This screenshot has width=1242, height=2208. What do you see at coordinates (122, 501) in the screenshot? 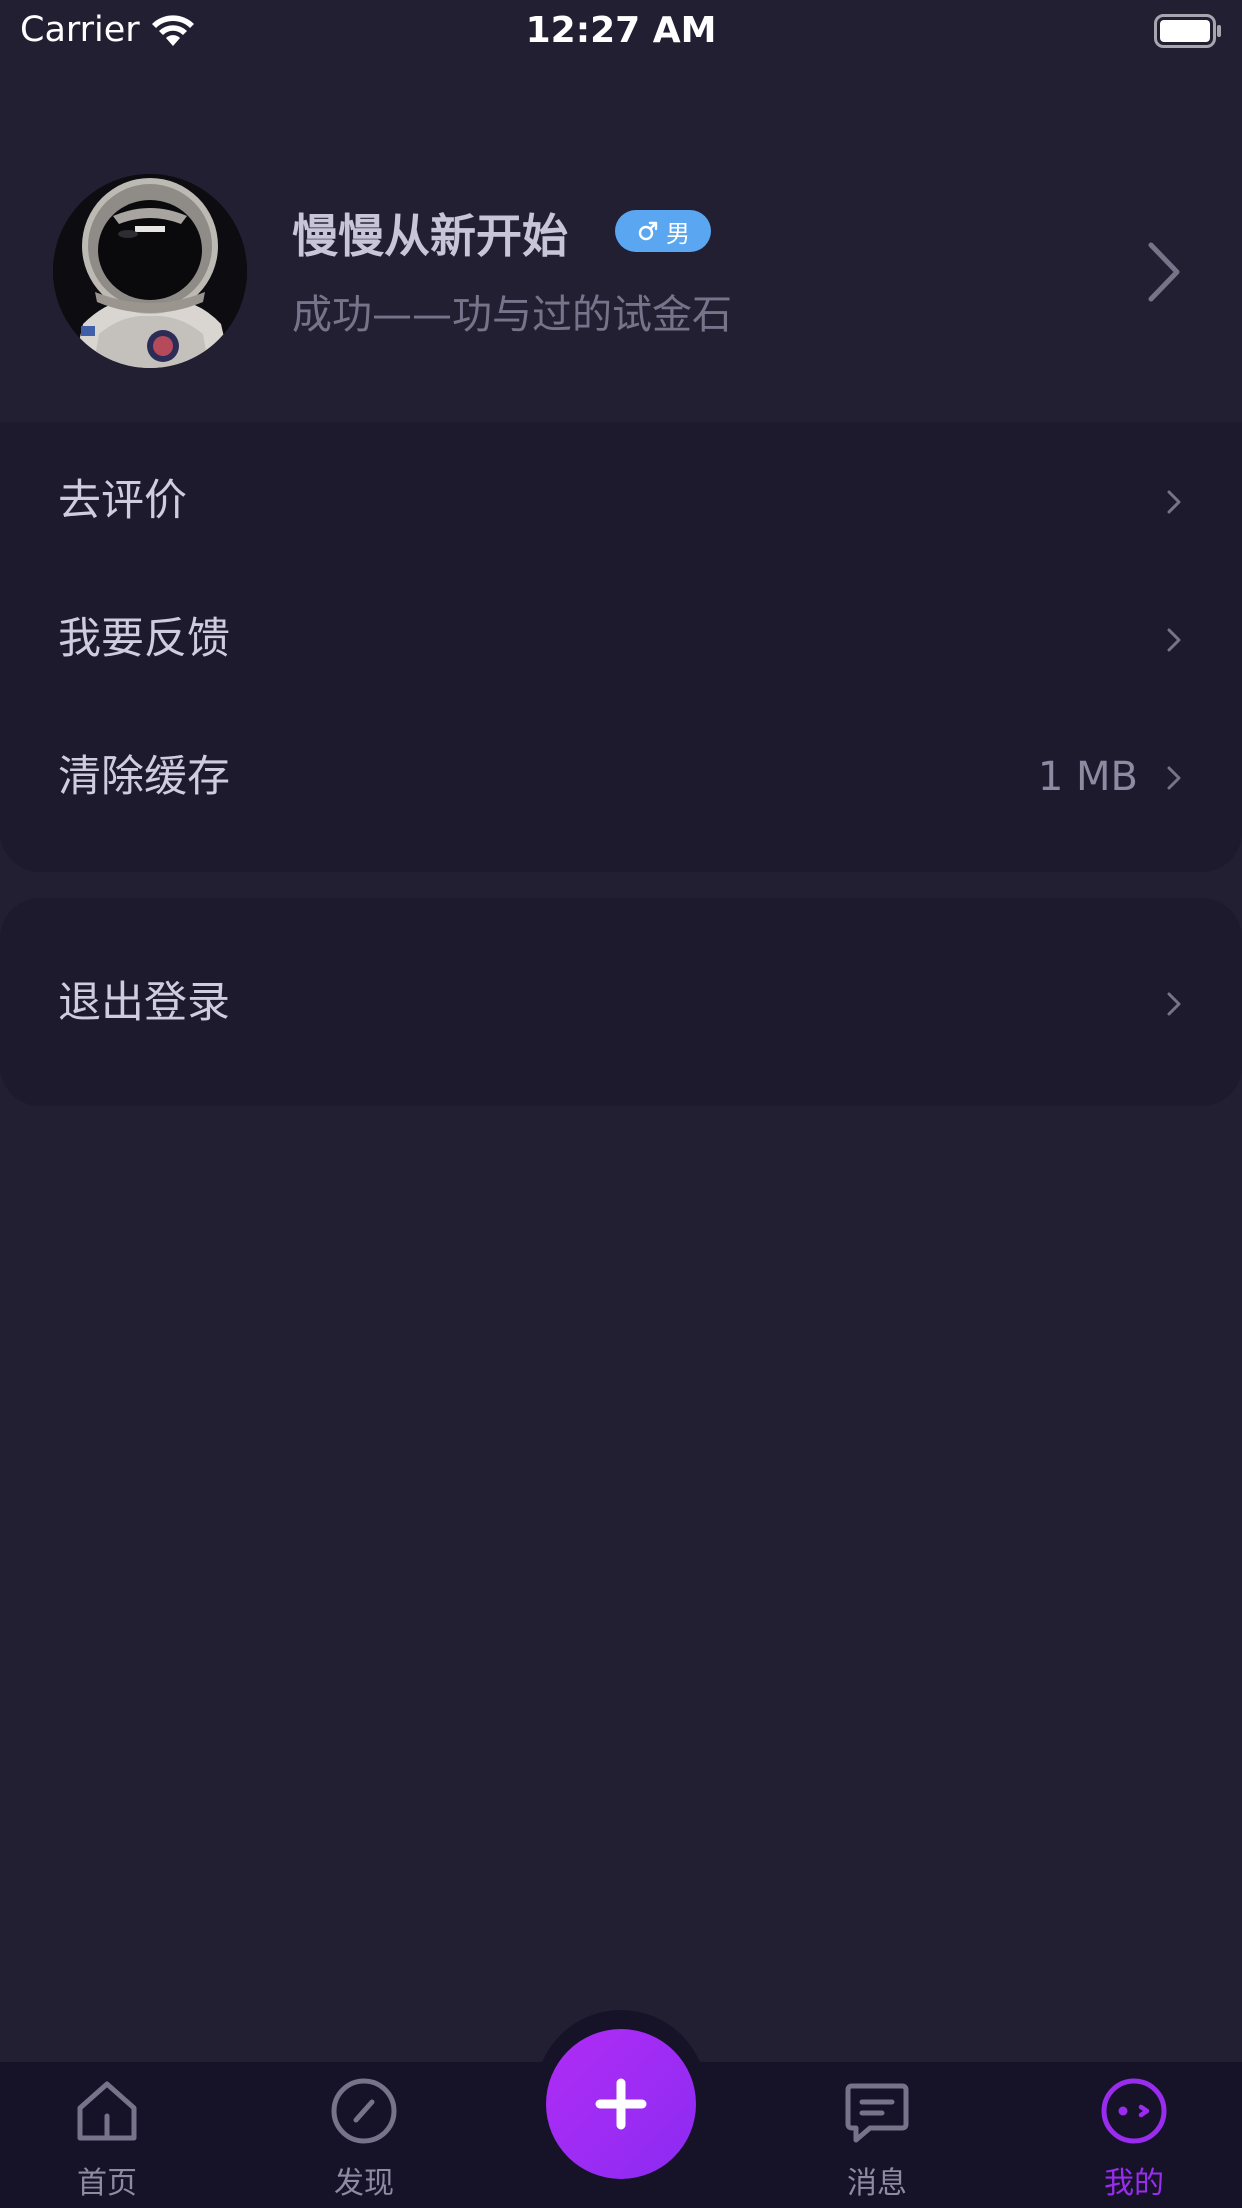
I see `menu-item-label: 去评价` at bounding box center [122, 501].